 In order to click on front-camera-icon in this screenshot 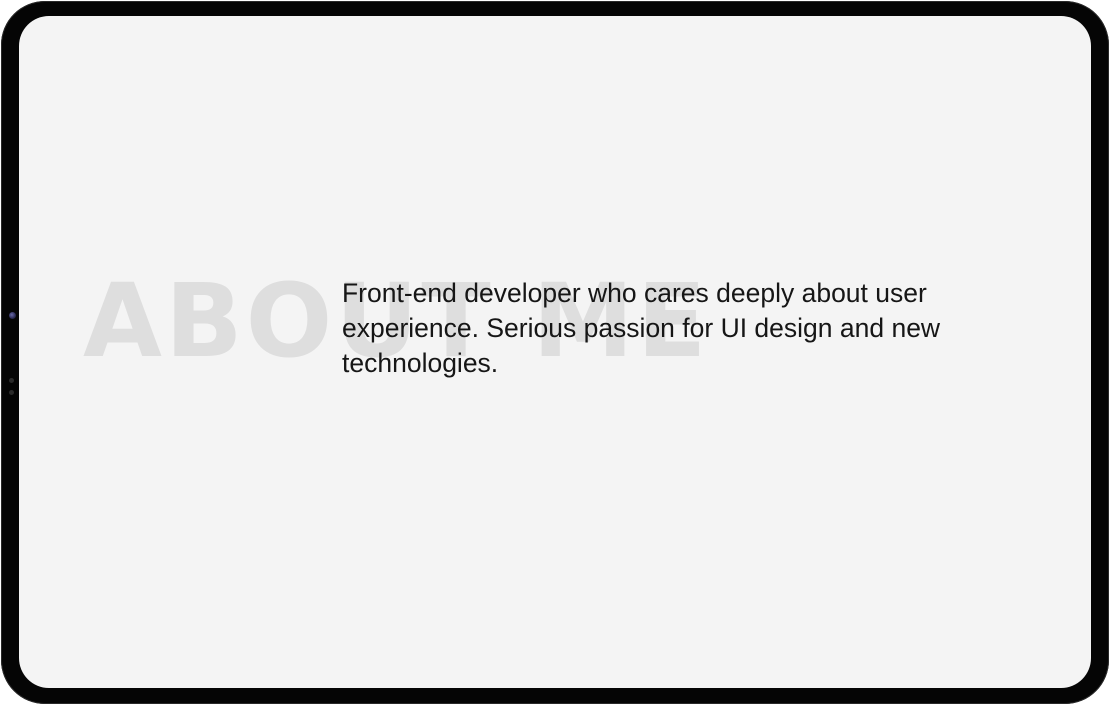, I will do `click(12, 315)`.